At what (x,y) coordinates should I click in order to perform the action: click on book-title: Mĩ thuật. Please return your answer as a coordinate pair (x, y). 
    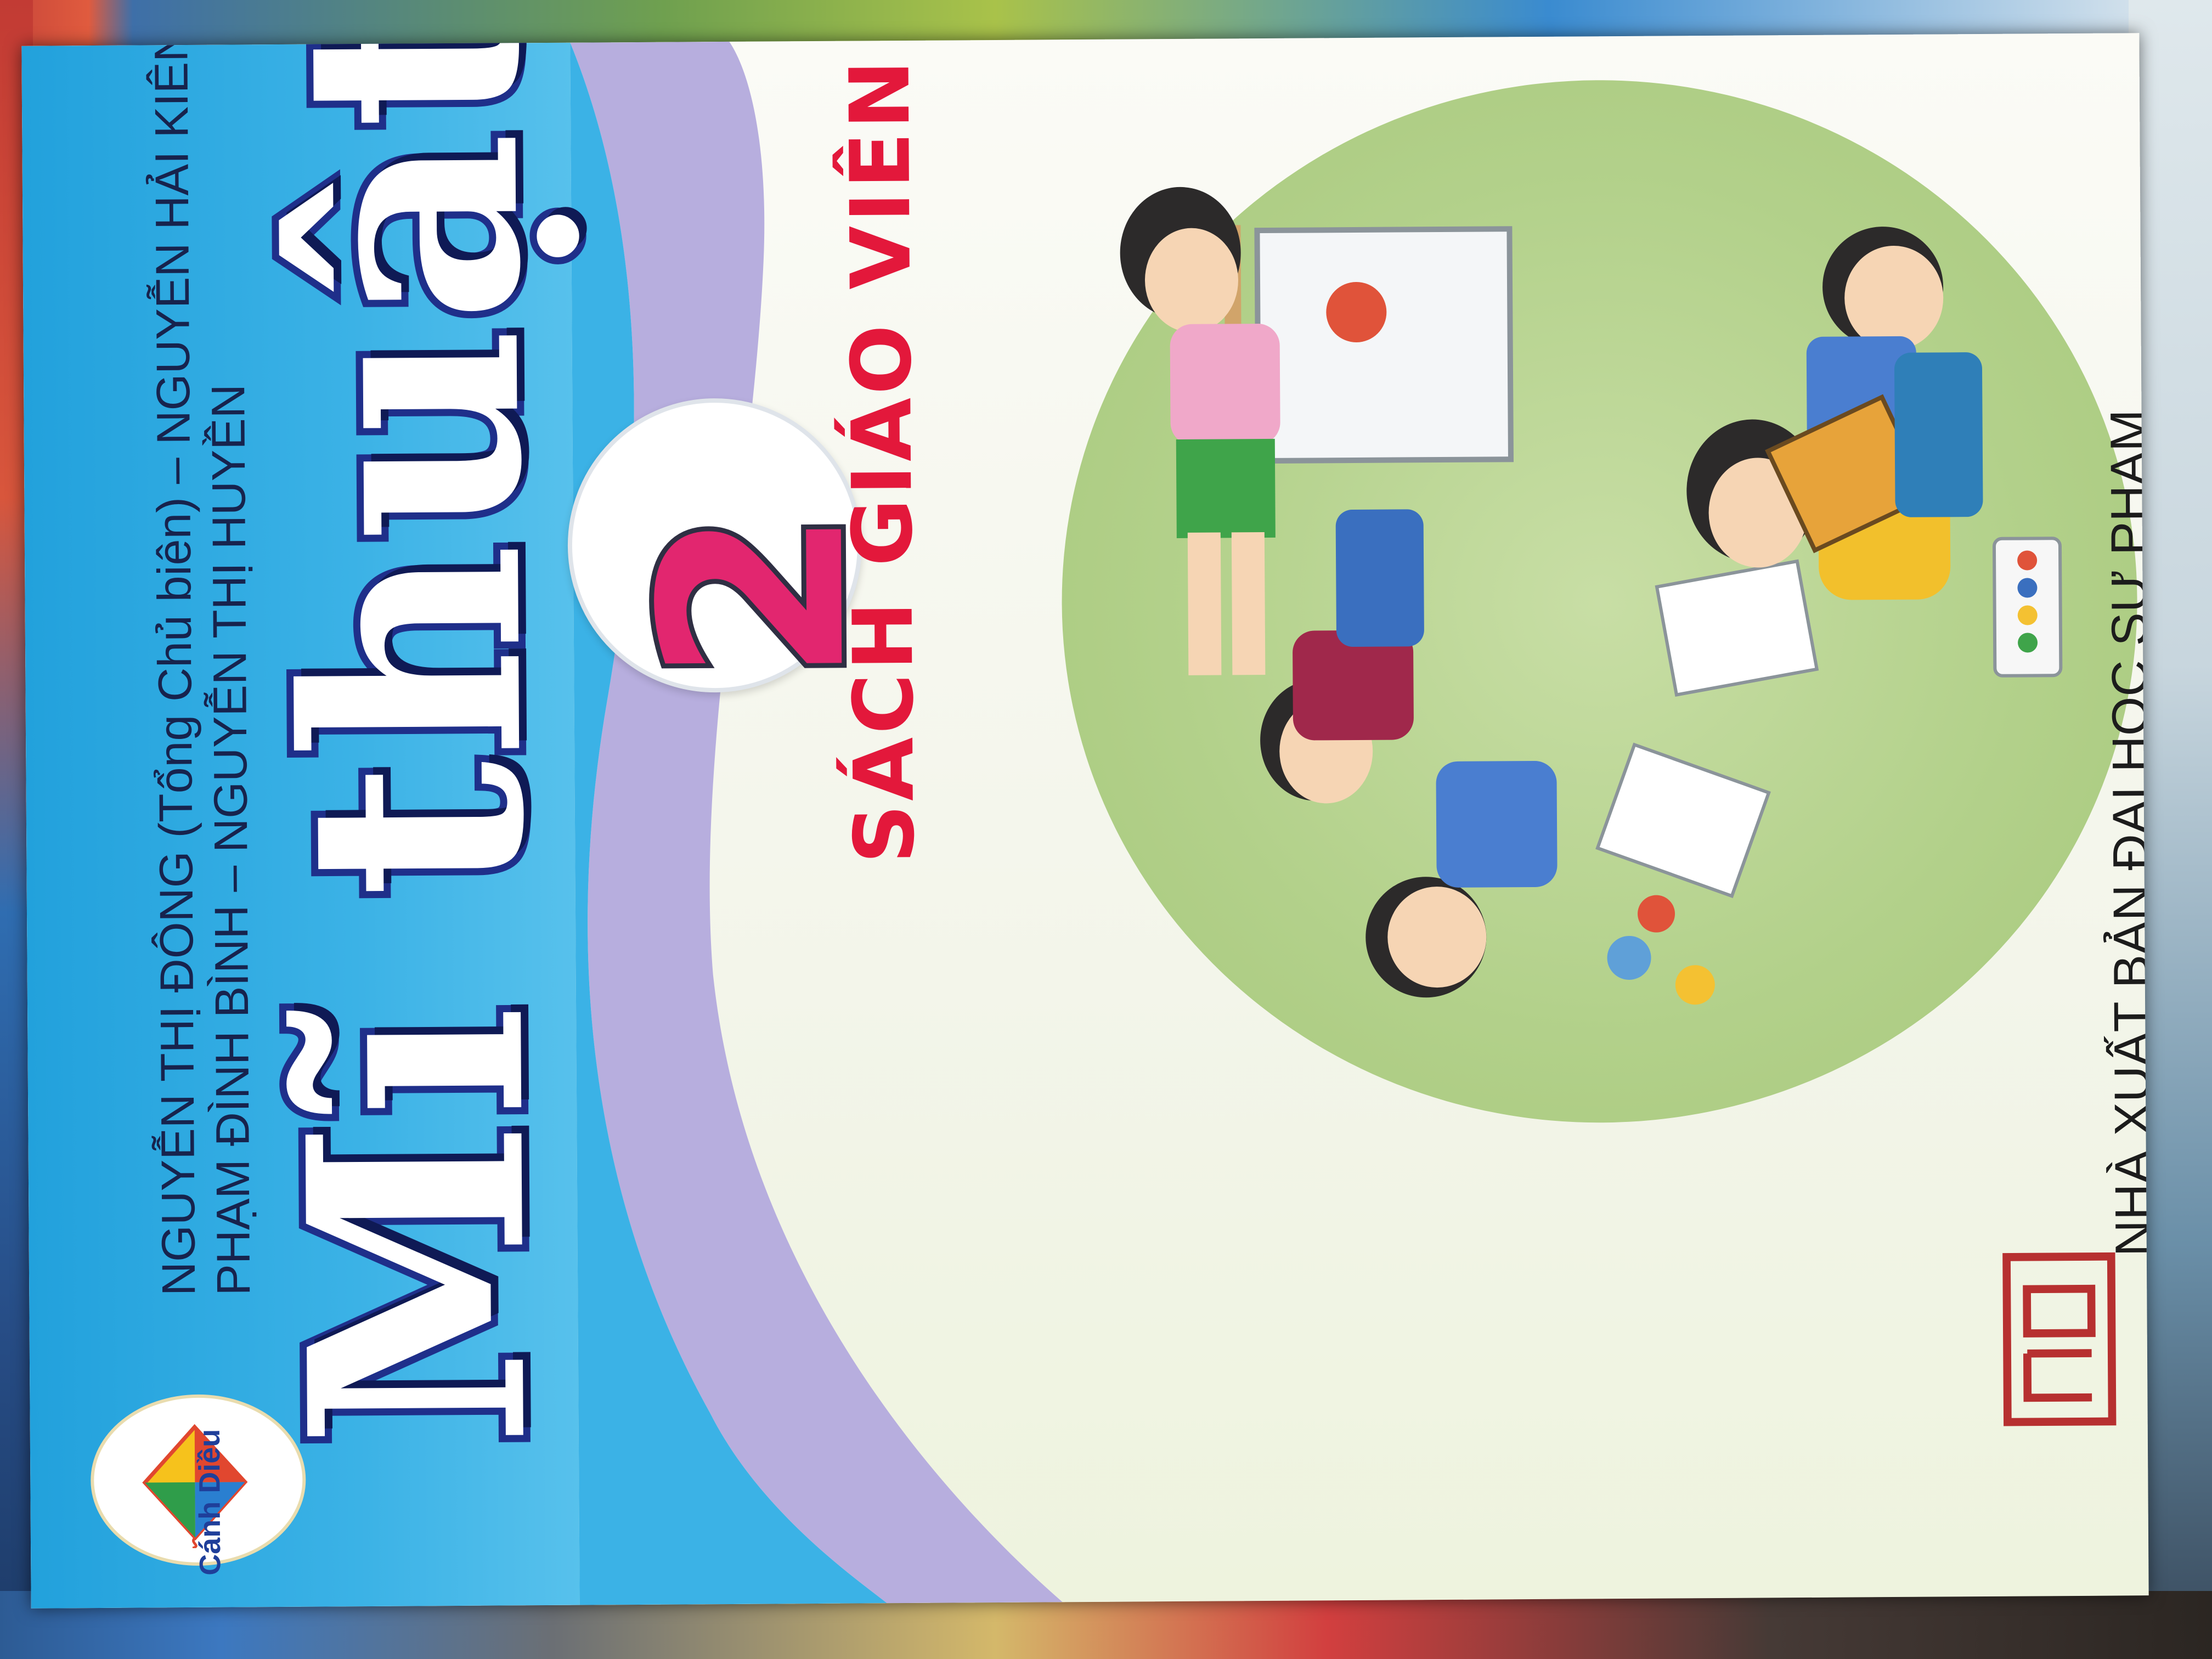
    Looking at the image, I should click on (416, 744).